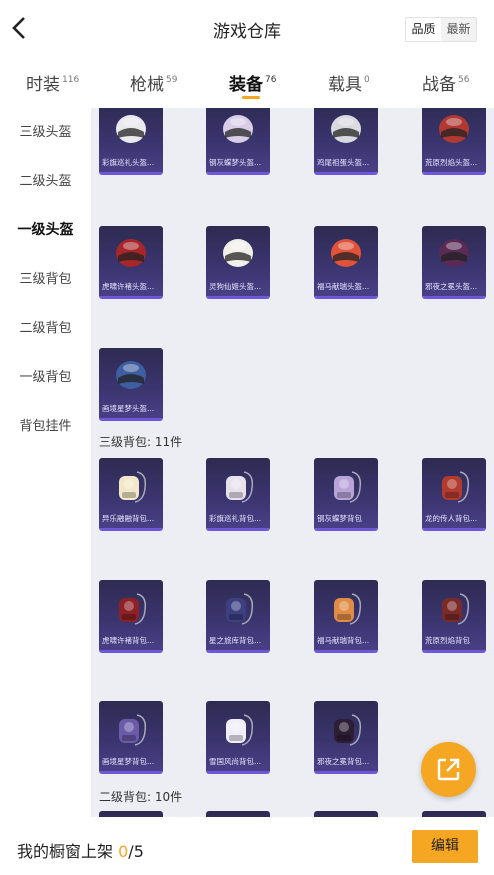 This screenshot has height=875, width=494. I want to click on tab-label: 载具, so click(345, 85).